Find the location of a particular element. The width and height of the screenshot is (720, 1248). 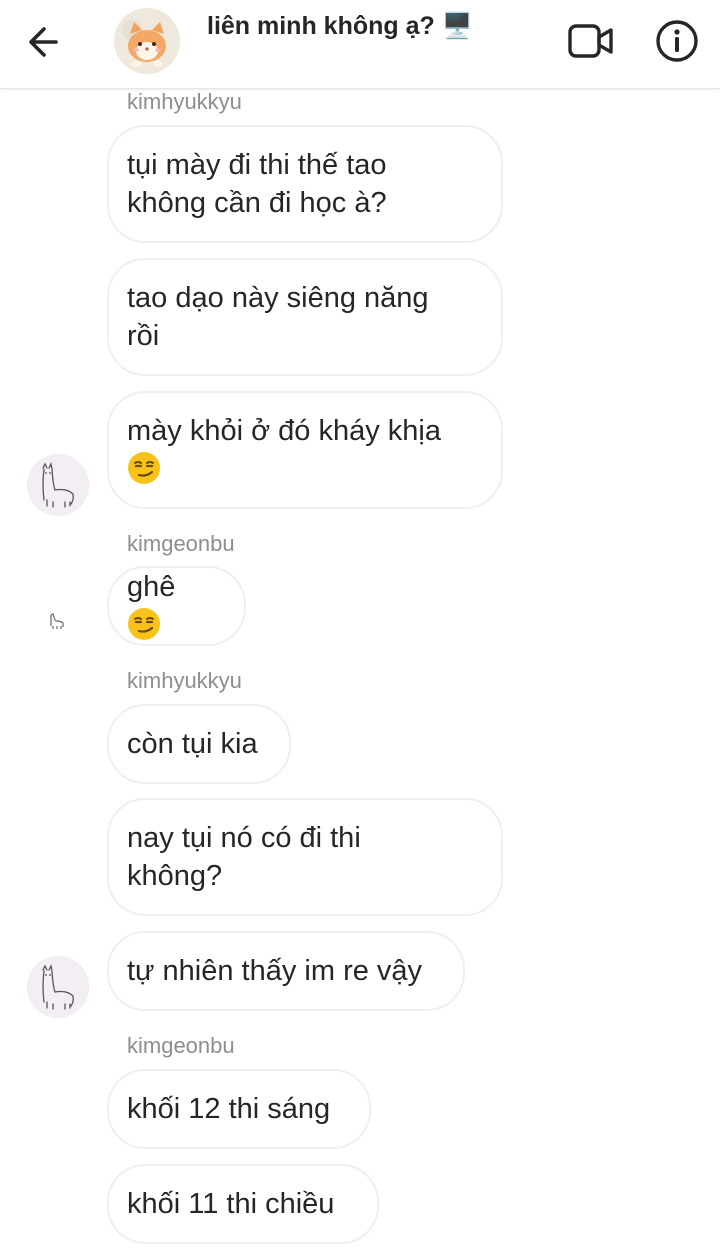

message-bubble: khối 12 thi sáng is located at coordinates (239, 1109).